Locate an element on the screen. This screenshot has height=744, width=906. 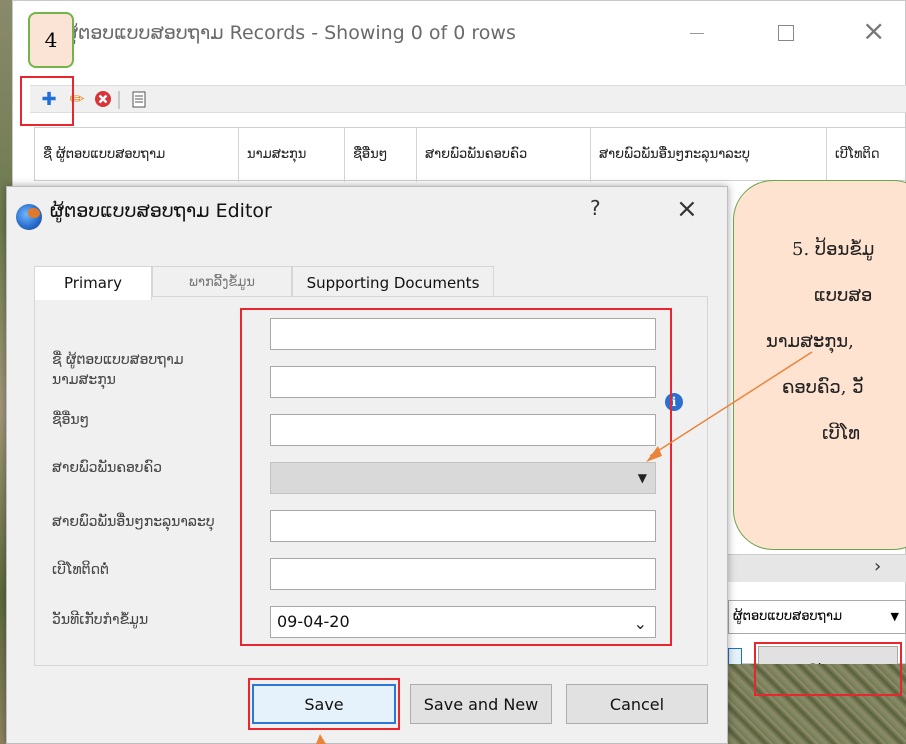
editor-title: ຜູ້ຕອບແບບສອບຖາມ Editor is located at coordinates (161, 211).